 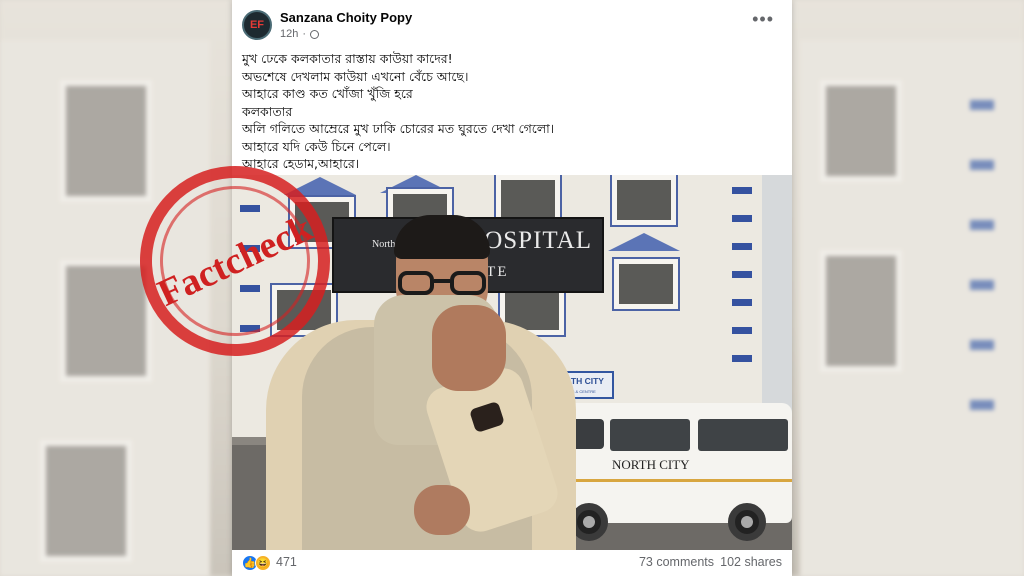 I want to click on van-label: NORTH CITY, so click(x=651, y=464).